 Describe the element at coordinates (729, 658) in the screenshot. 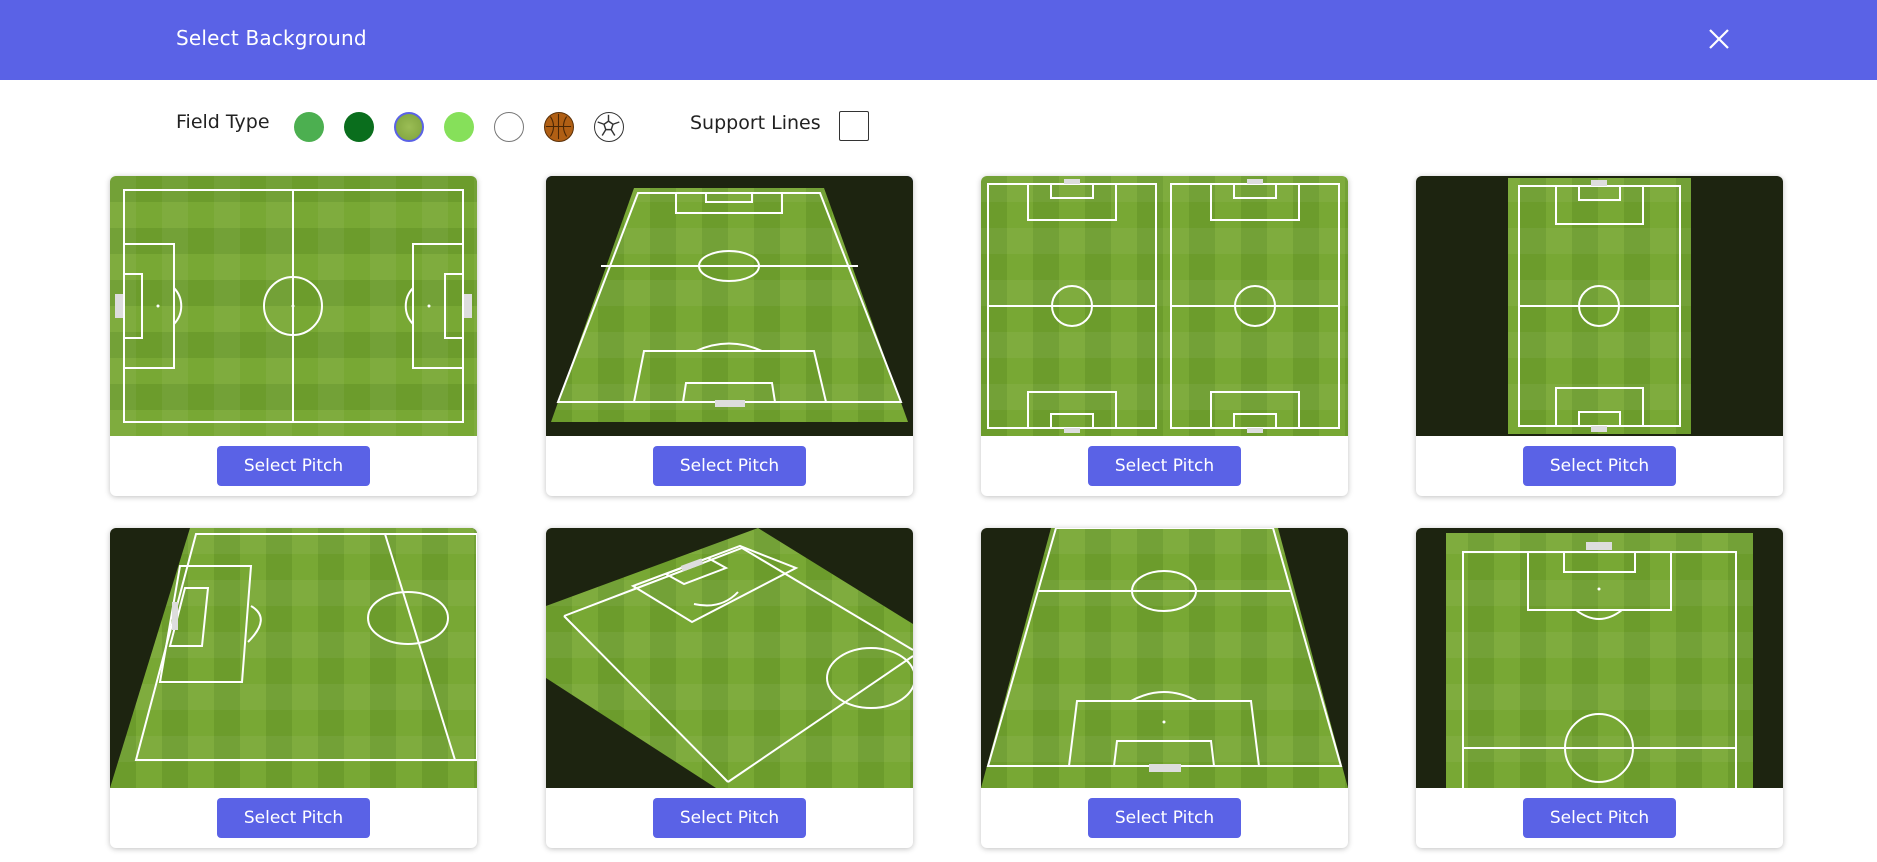

I see `pitch-thumbnail-perspective-diagonal` at that location.